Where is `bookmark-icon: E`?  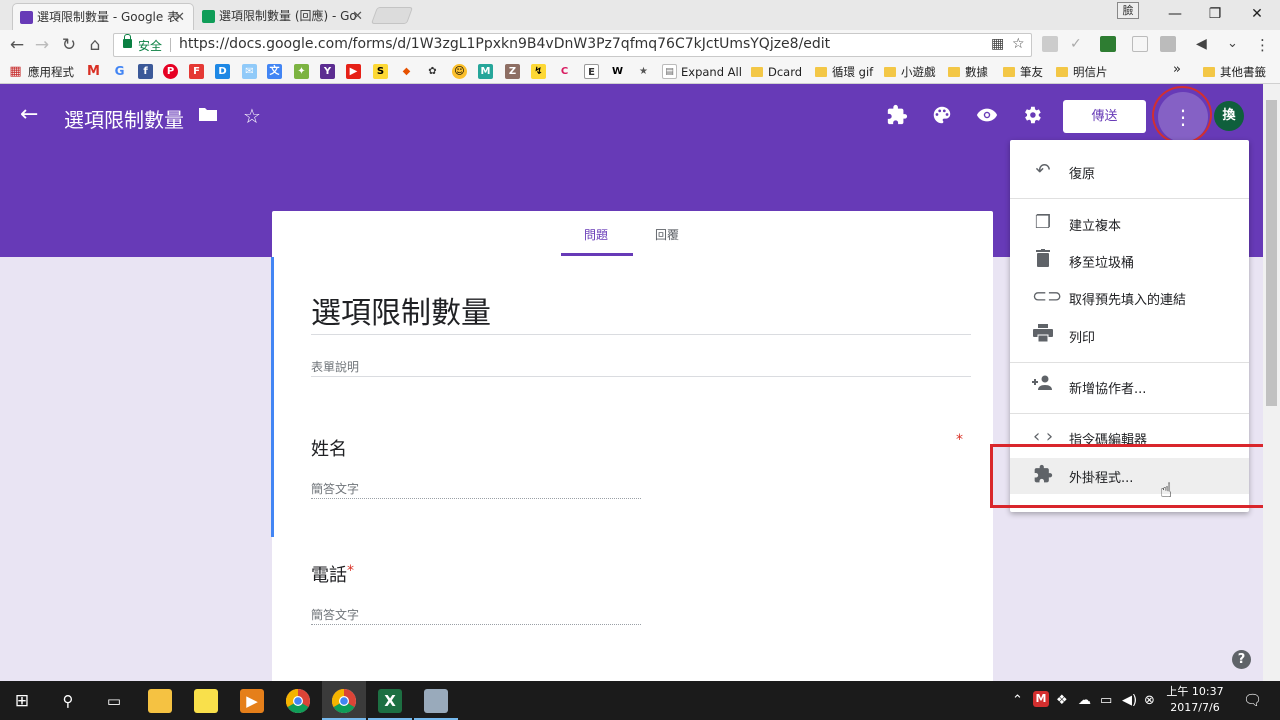
bookmark-icon: E is located at coordinates (591, 71).